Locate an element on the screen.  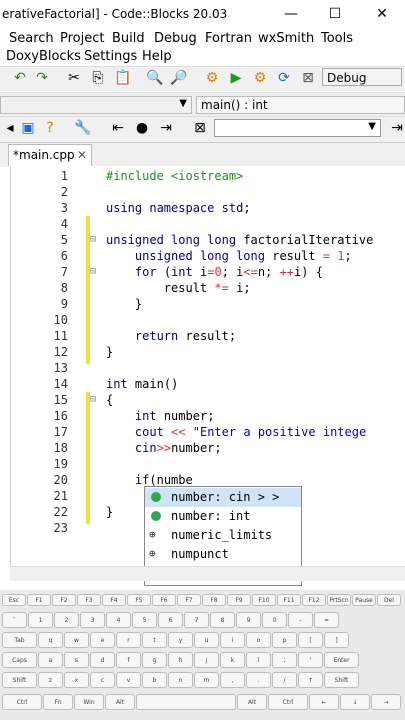
key-2: 2 is located at coordinates (66, 620).